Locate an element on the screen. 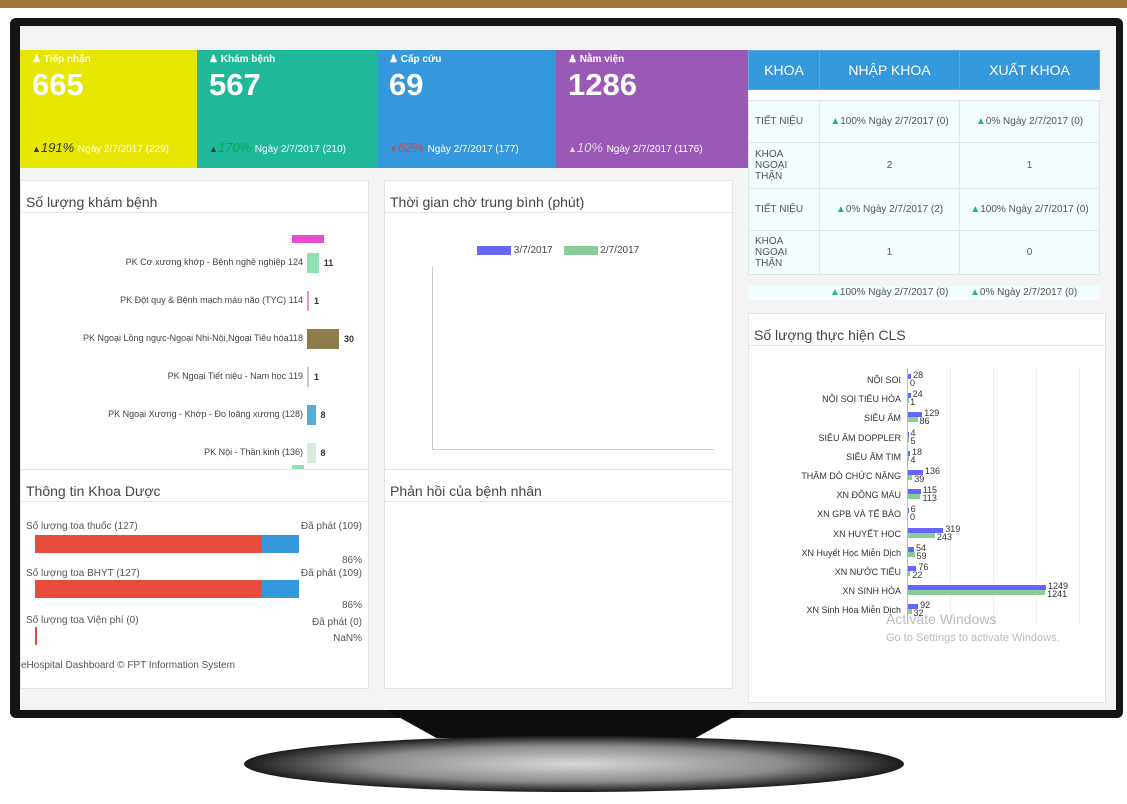 The width and height of the screenshot is (1127, 804). cls-label: THĂM DÒ CHỨC NĂNG is located at coordinates (851, 476).